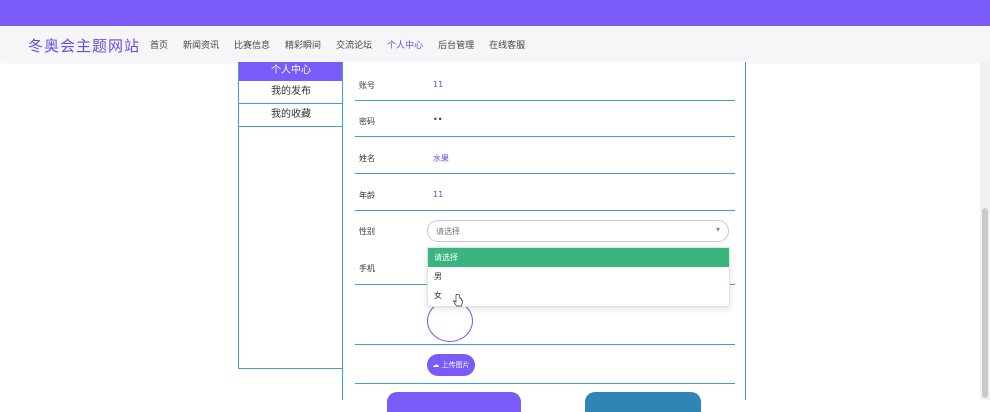 The image size is (990, 412). What do you see at coordinates (578, 231) in the screenshot?
I see `gender-select: 请选择 ▾` at bounding box center [578, 231].